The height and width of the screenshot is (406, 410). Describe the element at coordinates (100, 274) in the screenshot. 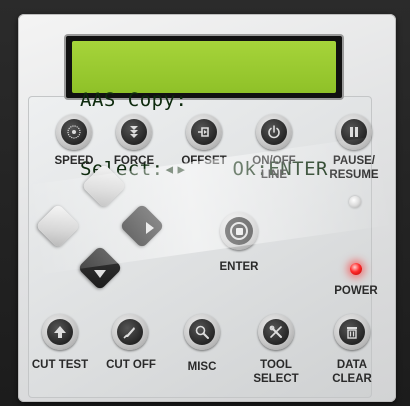

I see `down-arrow-icon` at that location.